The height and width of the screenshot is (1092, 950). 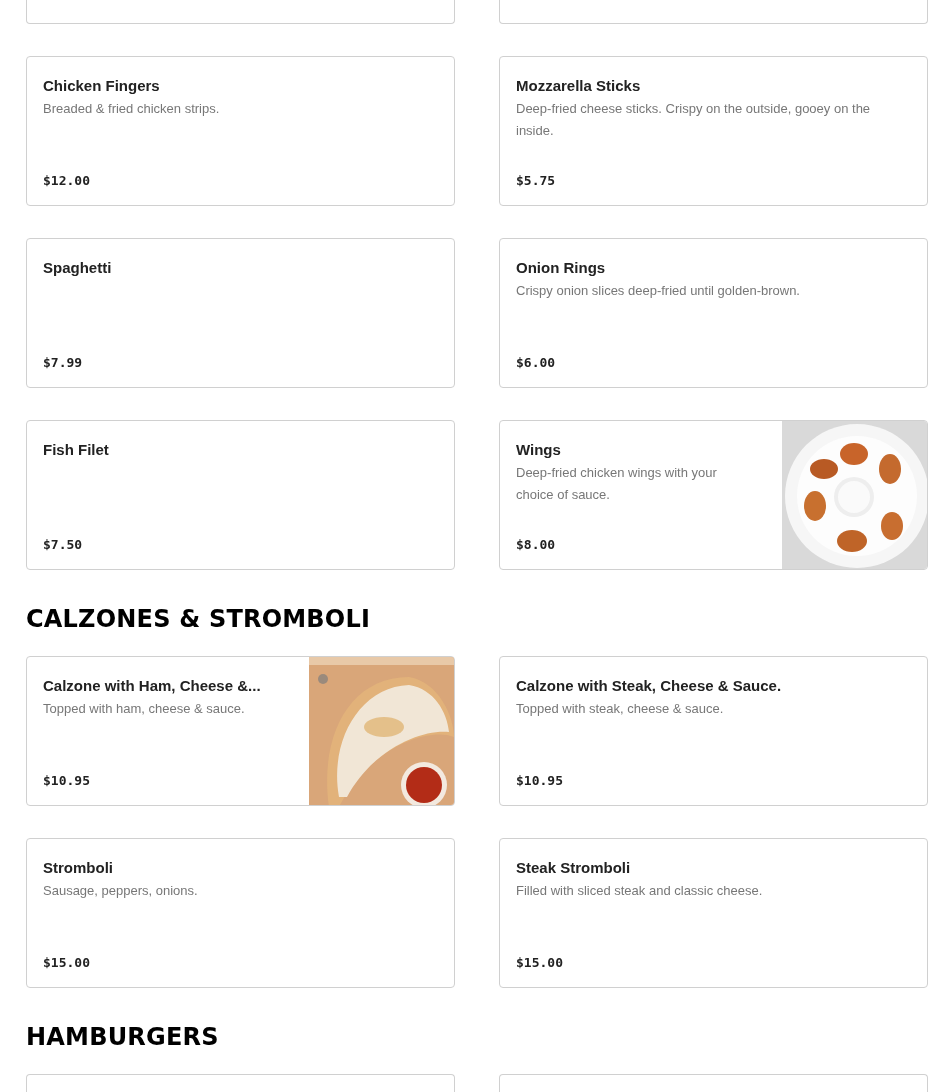 What do you see at coordinates (649, 685) in the screenshot?
I see `item-name: Calzone with Steak, Cheese & Sauce.` at bounding box center [649, 685].